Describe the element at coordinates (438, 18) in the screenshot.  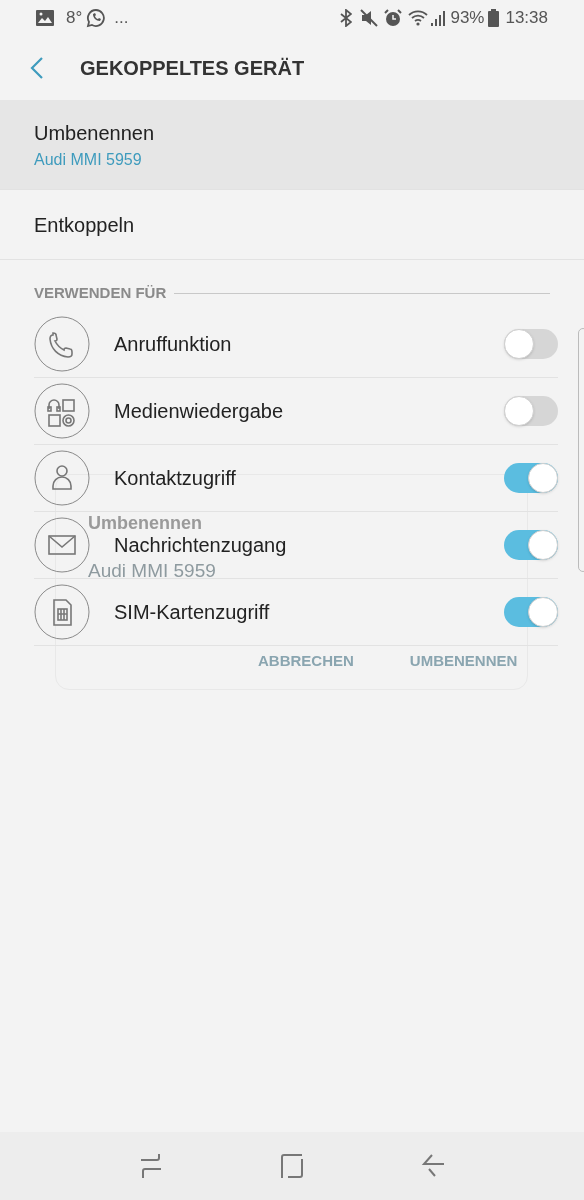
I see `signal-icon` at that location.